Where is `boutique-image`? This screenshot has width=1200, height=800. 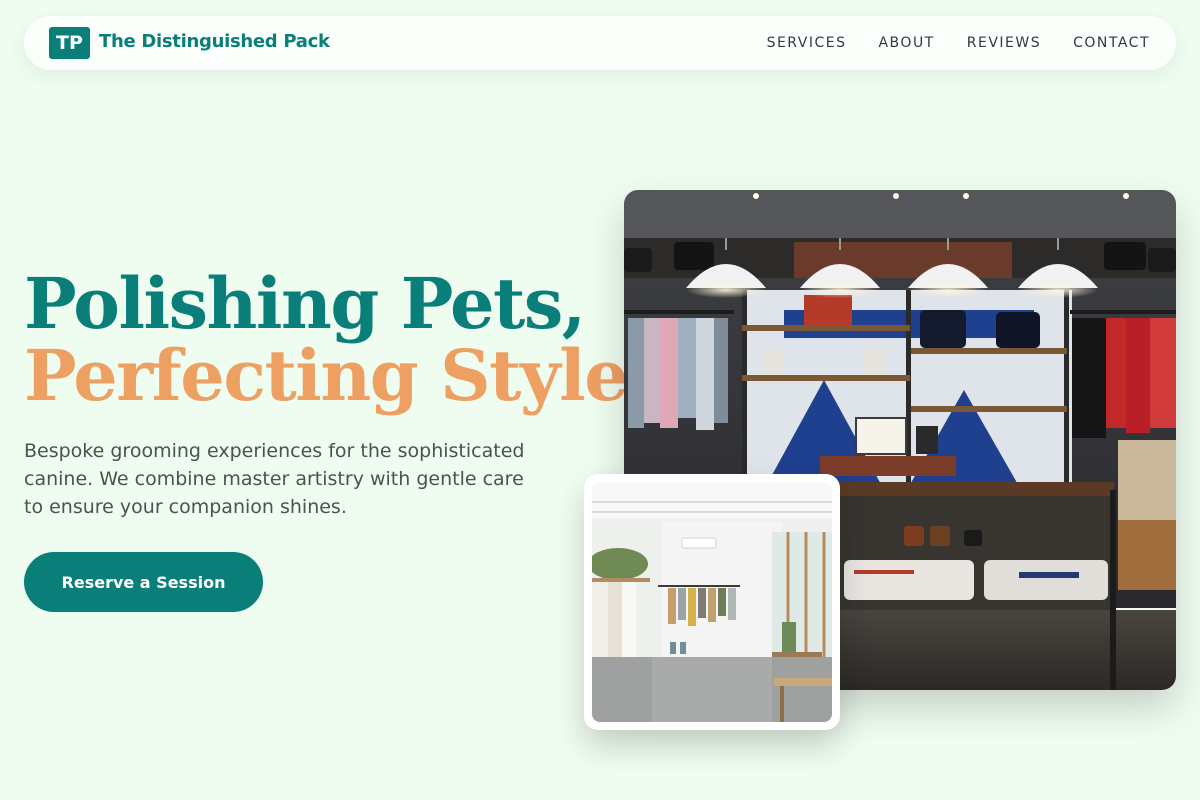
boutique-image is located at coordinates (712, 602).